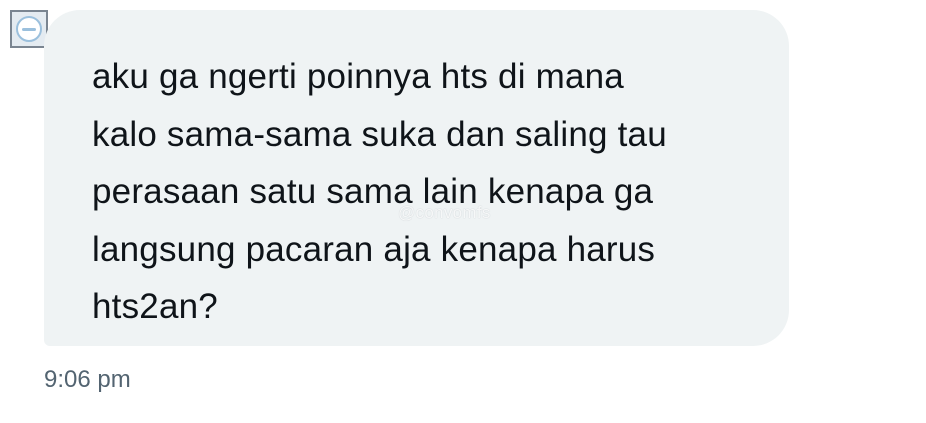  What do you see at coordinates (444, 212) in the screenshot?
I see `watermark: @convomfs` at bounding box center [444, 212].